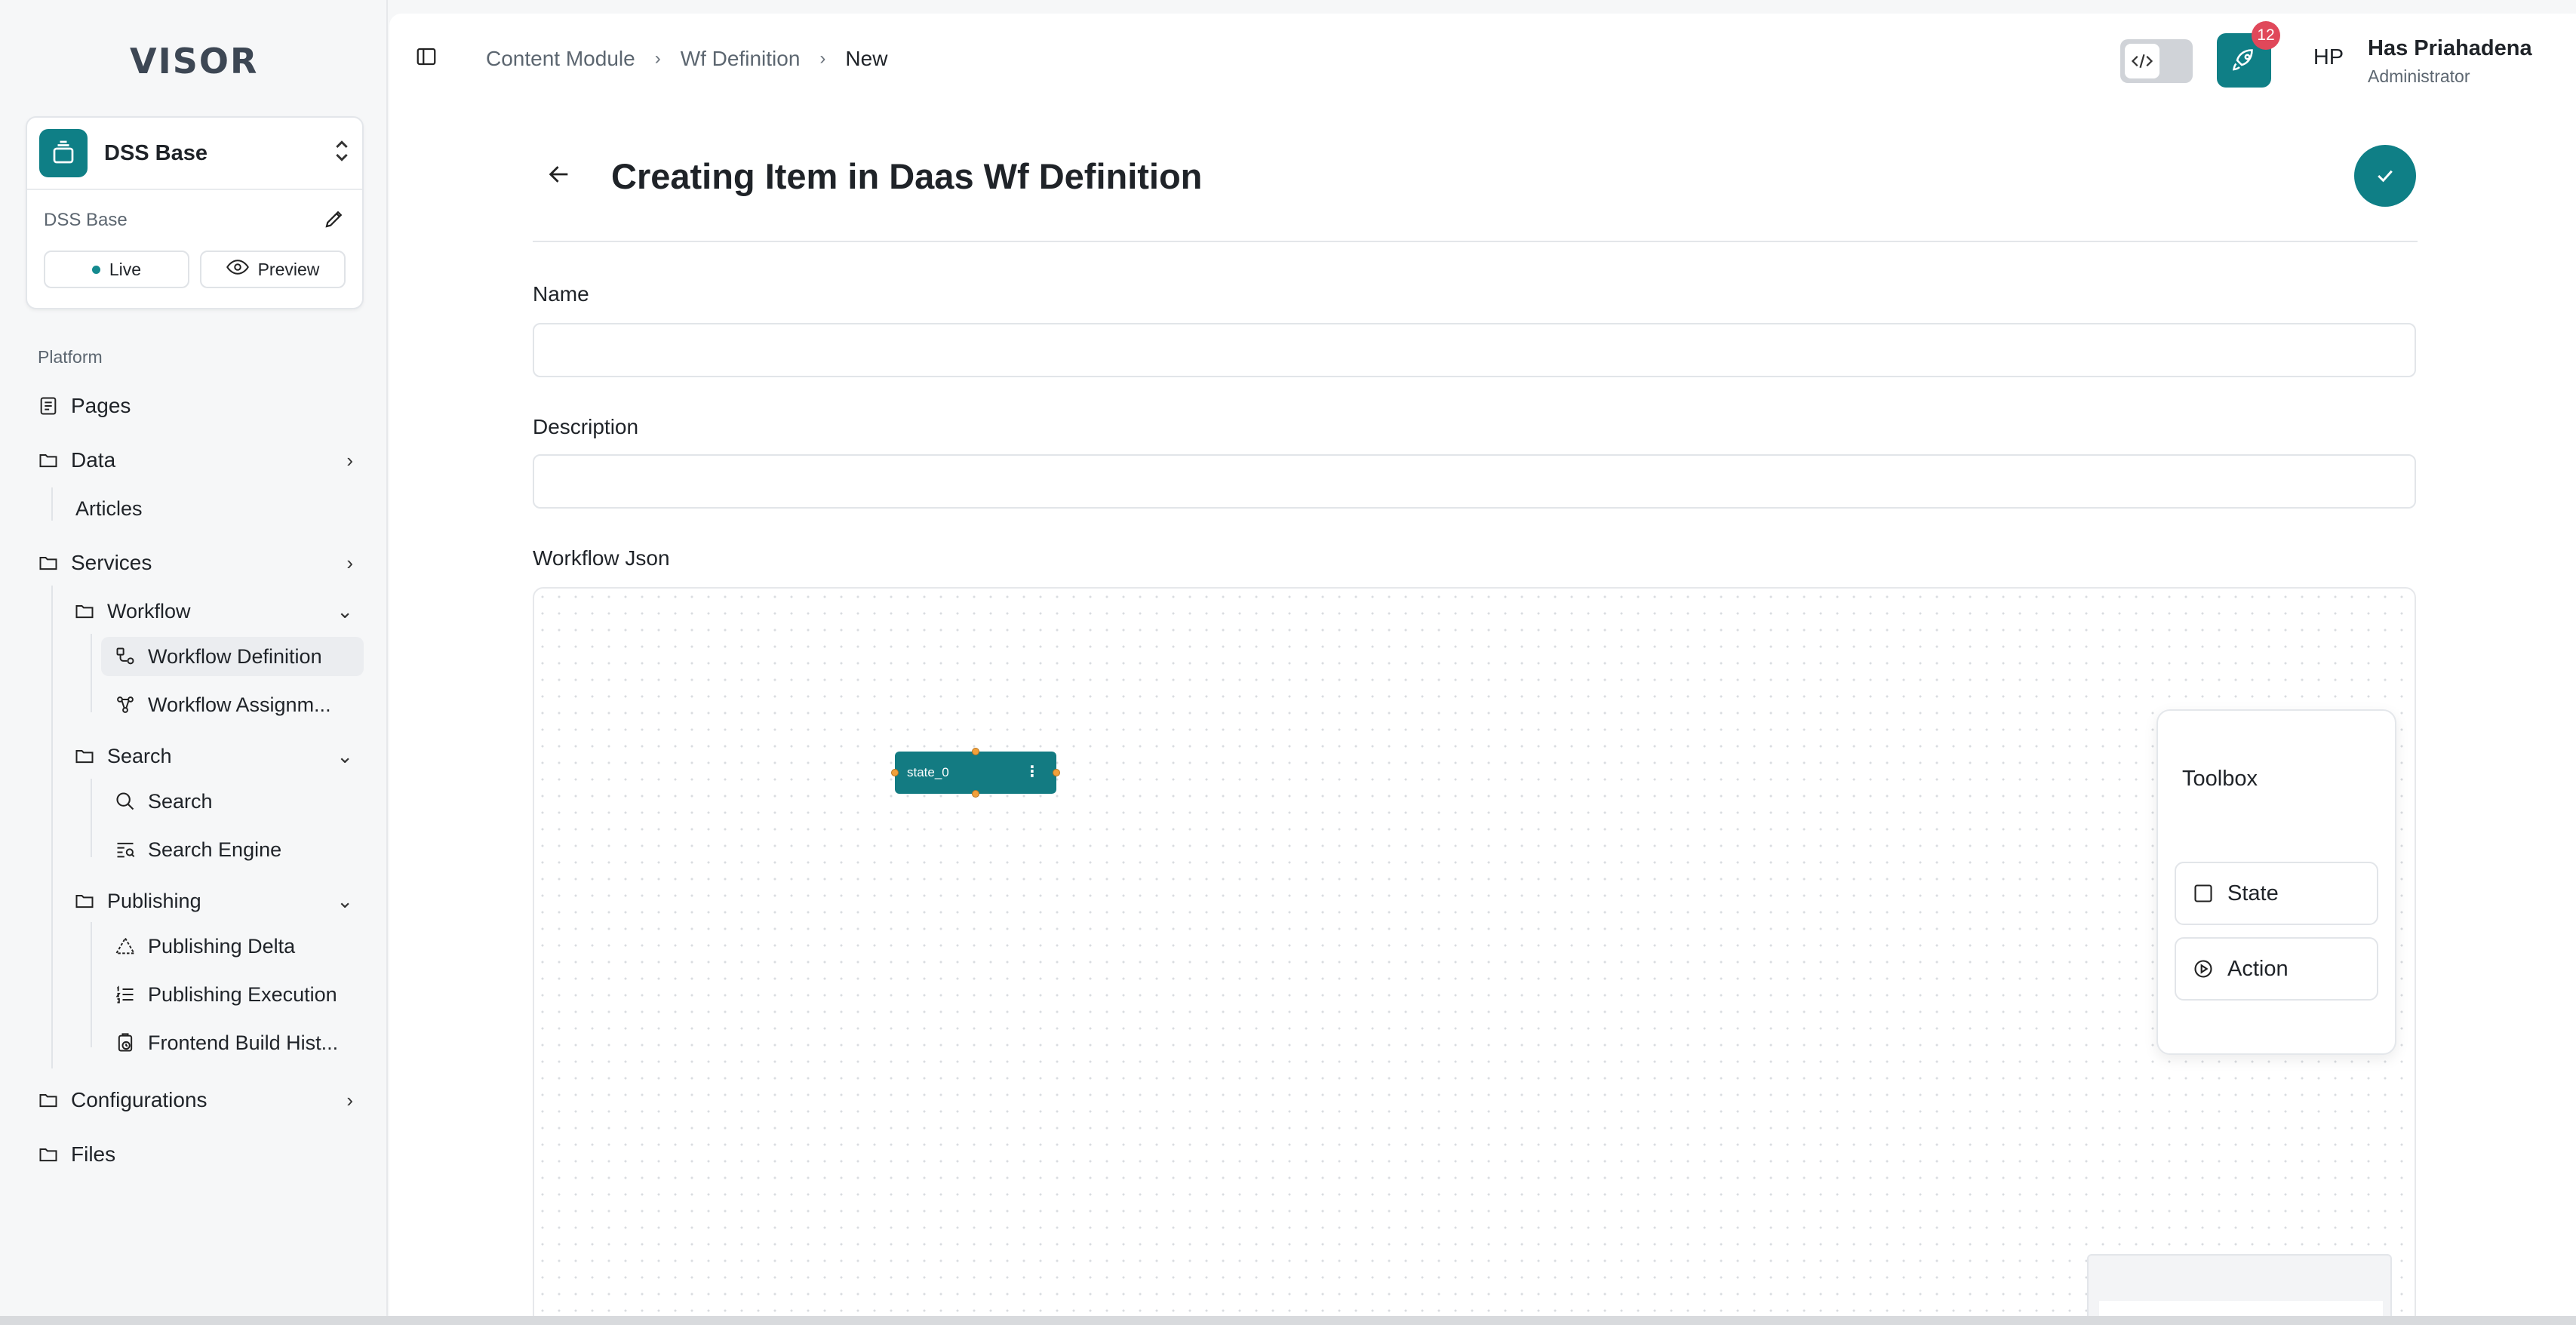  Describe the element at coordinates (2156, 61) in the screenshot. I see `code-view-toggle` at that location.